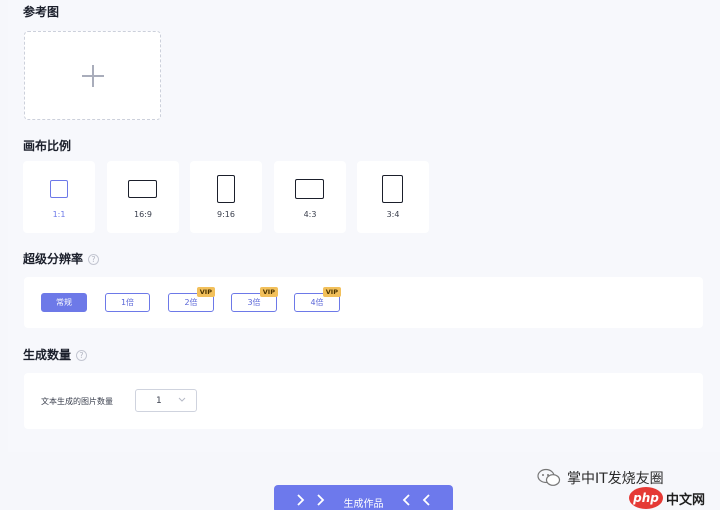  Describe the element at coordinates (182, 399) in the screenshot. I see `chevron-down-icon` at that location.